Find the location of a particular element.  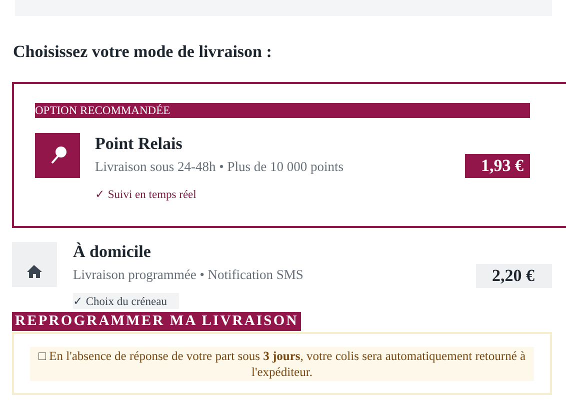

option-title: Point Relais is located at coordinates (139, 144).